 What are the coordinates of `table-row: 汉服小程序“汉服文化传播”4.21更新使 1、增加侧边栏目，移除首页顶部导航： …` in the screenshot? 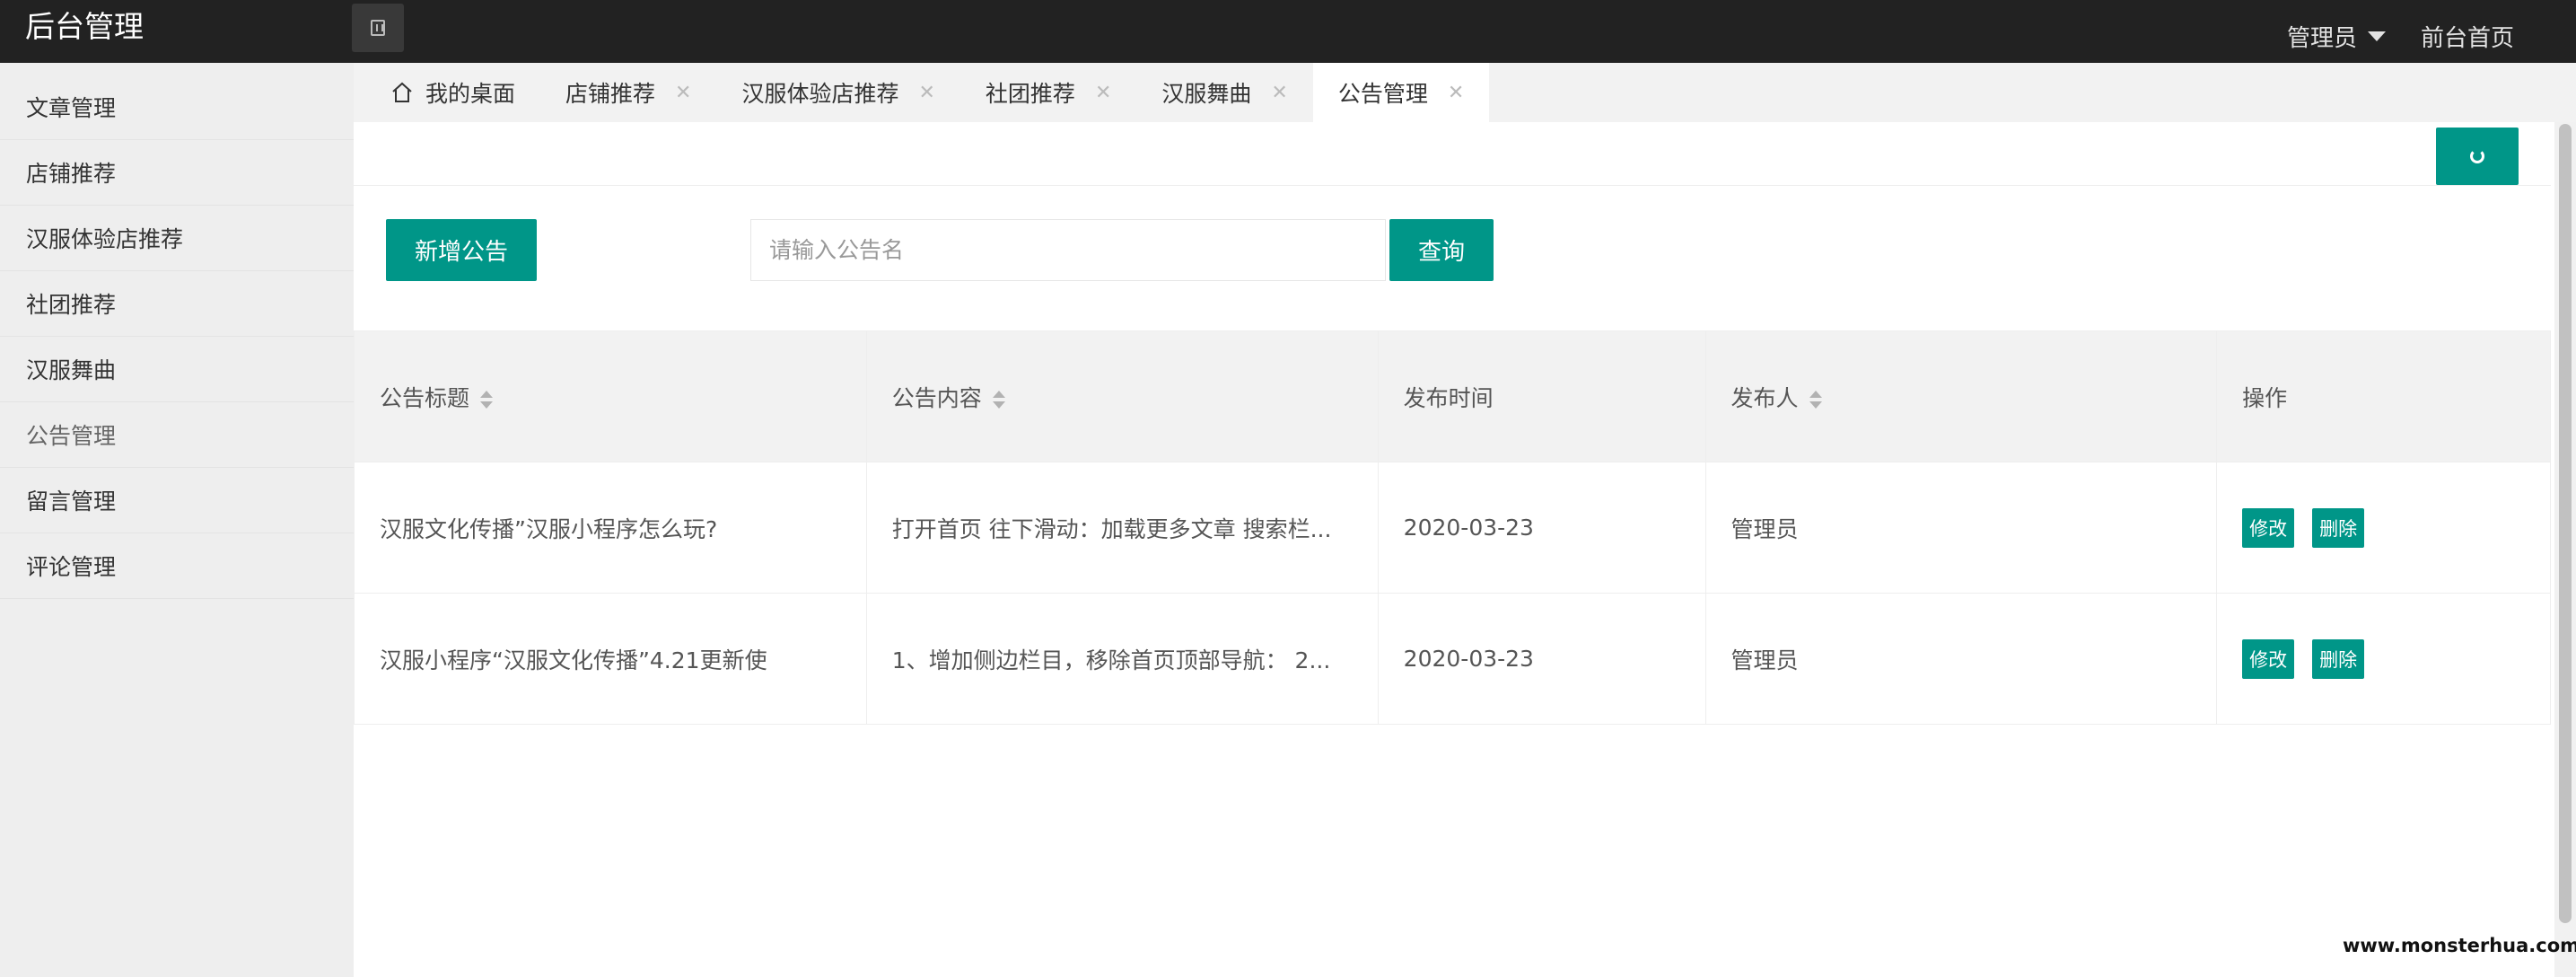 It's located at (1452, 659).